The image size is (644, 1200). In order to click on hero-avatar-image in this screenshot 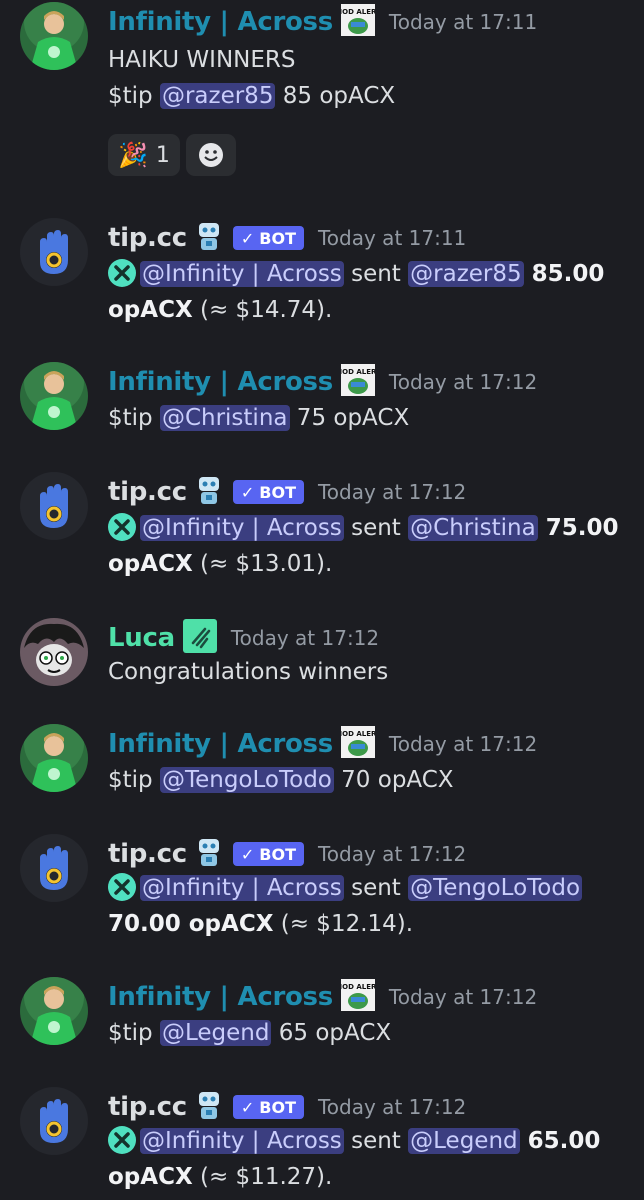, I will do `click(54, 36)`.